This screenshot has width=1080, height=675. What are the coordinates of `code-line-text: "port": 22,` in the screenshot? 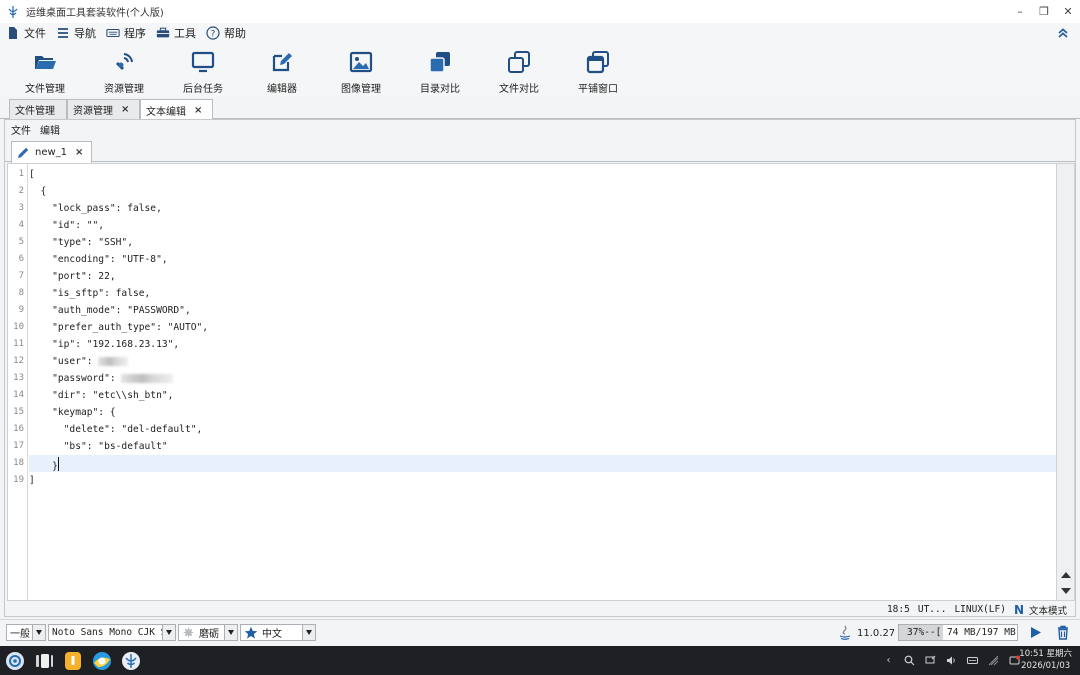 It's located at (72, 276).